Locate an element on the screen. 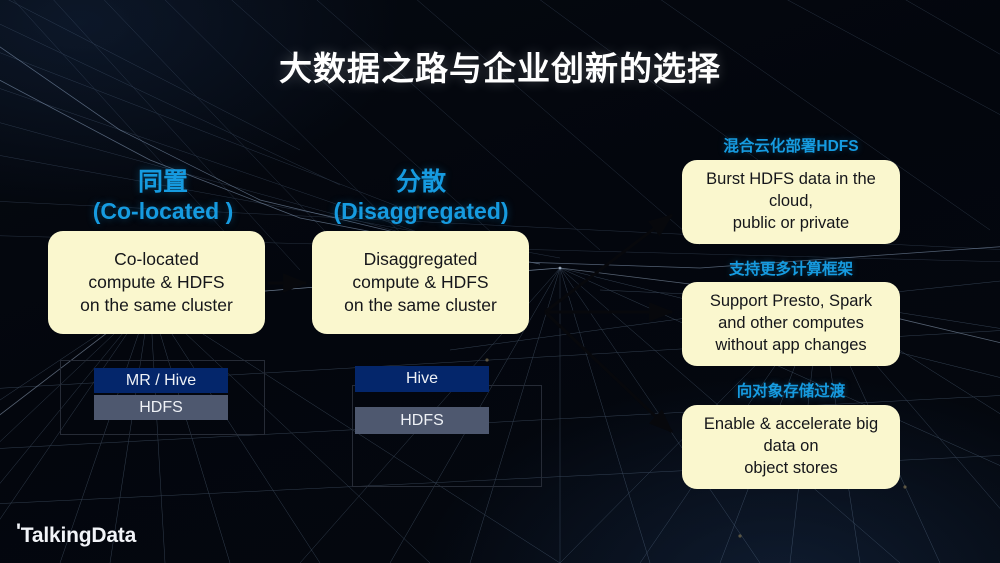 The width and height of the screenshot is (1000, 563). outcome-heading-hybrid-cloud: 混合云化部署HDFS is located at coordinates (791, 146).